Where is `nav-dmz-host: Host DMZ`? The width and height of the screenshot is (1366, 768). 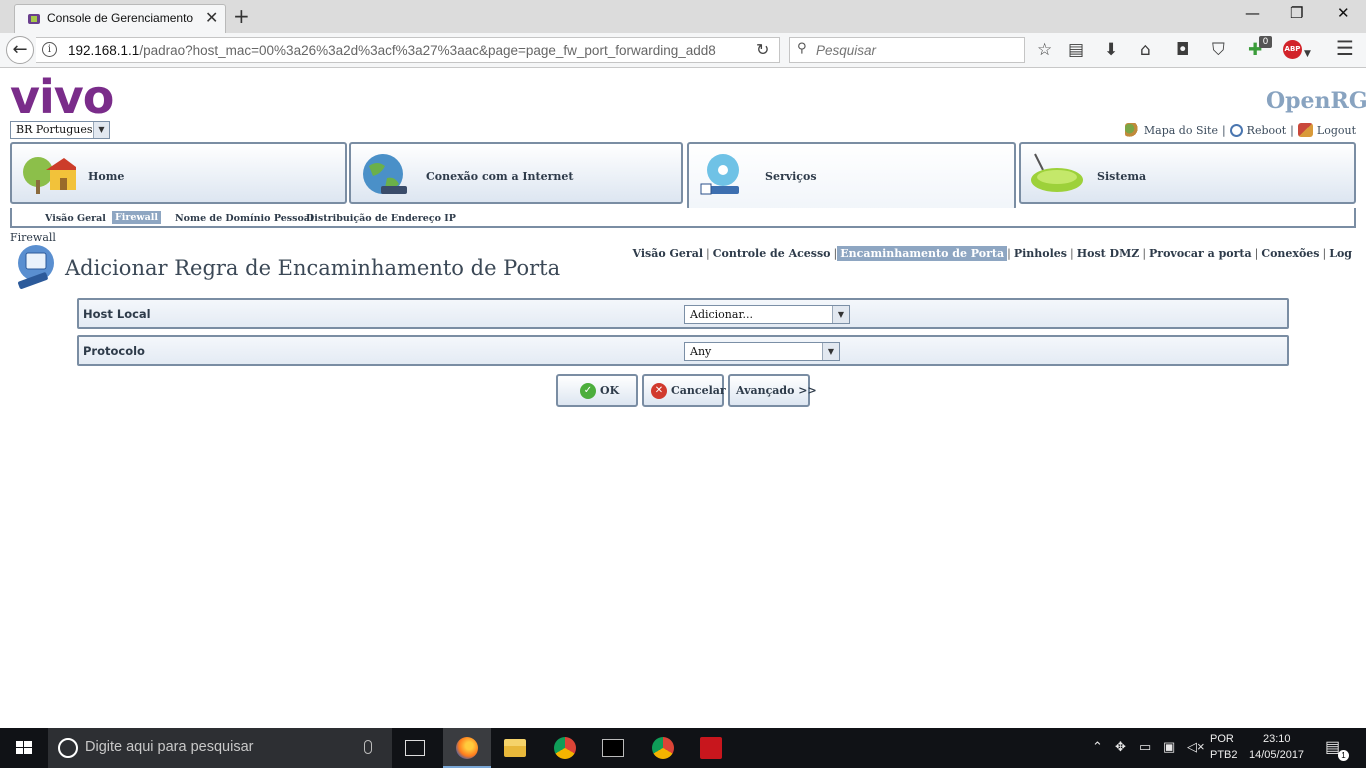 nav-dmz-host: Host DMZ is located at coordinates (1108, 253).